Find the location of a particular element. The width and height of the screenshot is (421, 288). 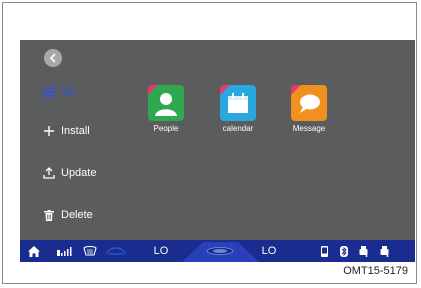

trash-icon is located at coordinates (49, 215).